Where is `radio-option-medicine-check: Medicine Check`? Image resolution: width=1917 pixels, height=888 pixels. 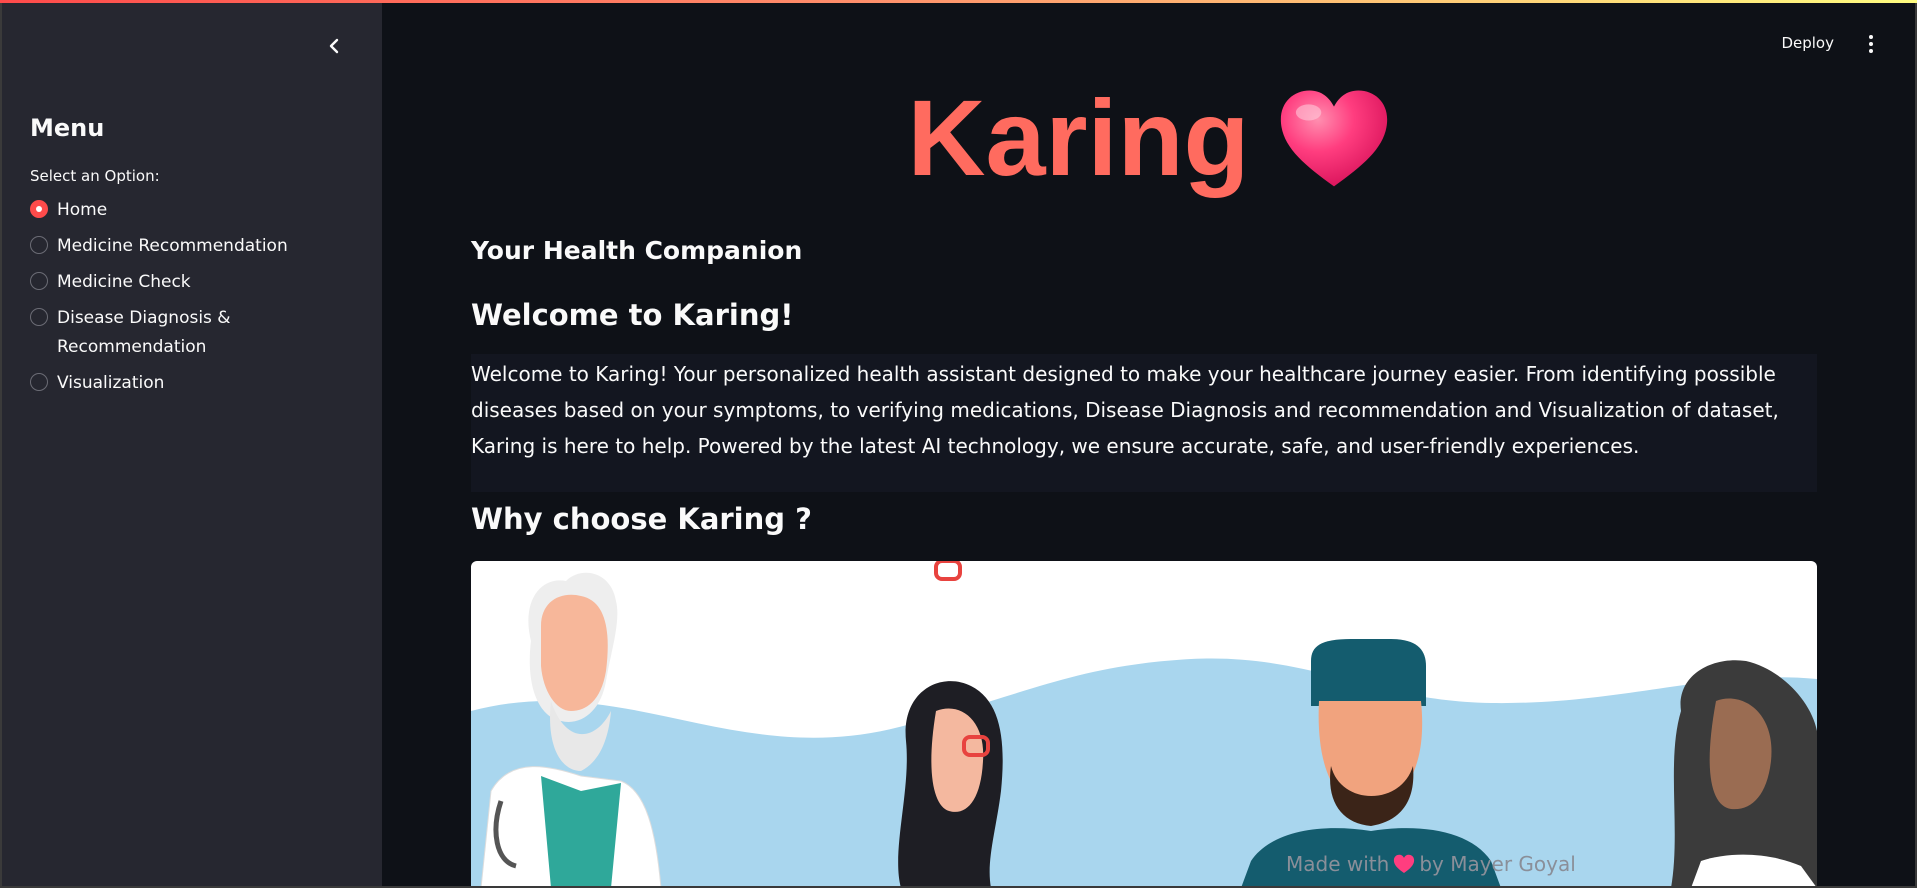 radio-option-medicine-check: Medicine Check is located at coordinates (190, 282).